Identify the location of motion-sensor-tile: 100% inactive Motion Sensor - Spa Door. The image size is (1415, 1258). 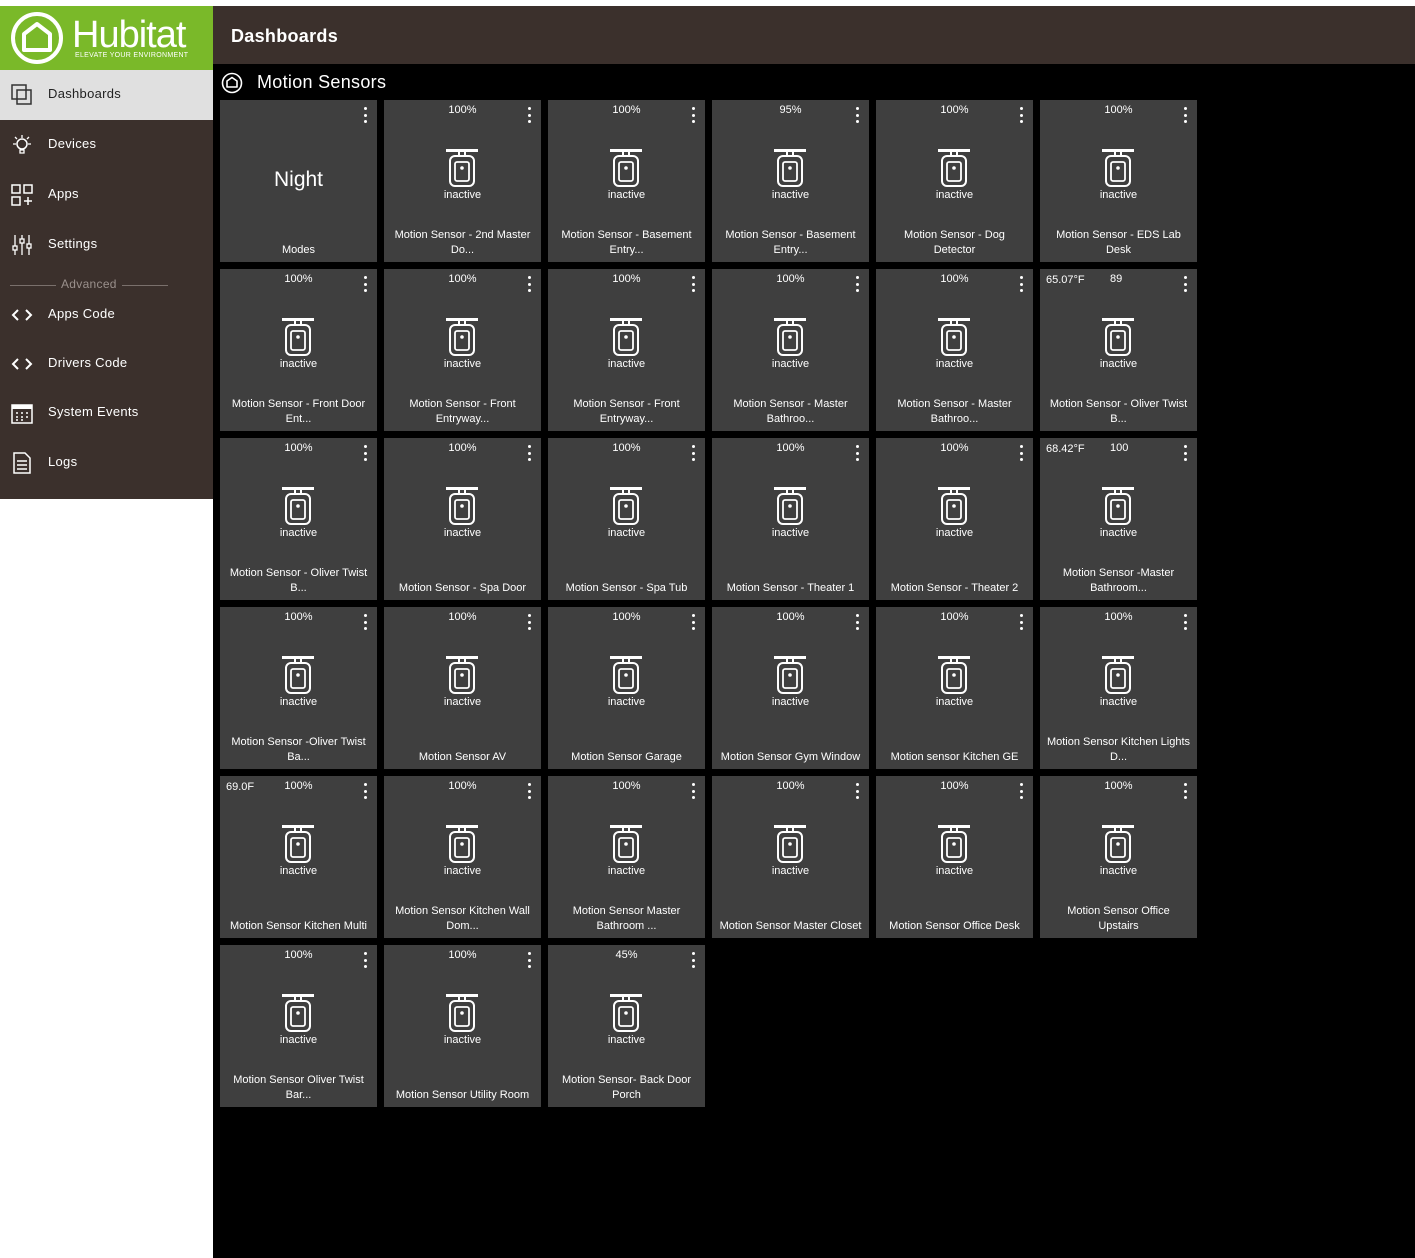
(462, 519).